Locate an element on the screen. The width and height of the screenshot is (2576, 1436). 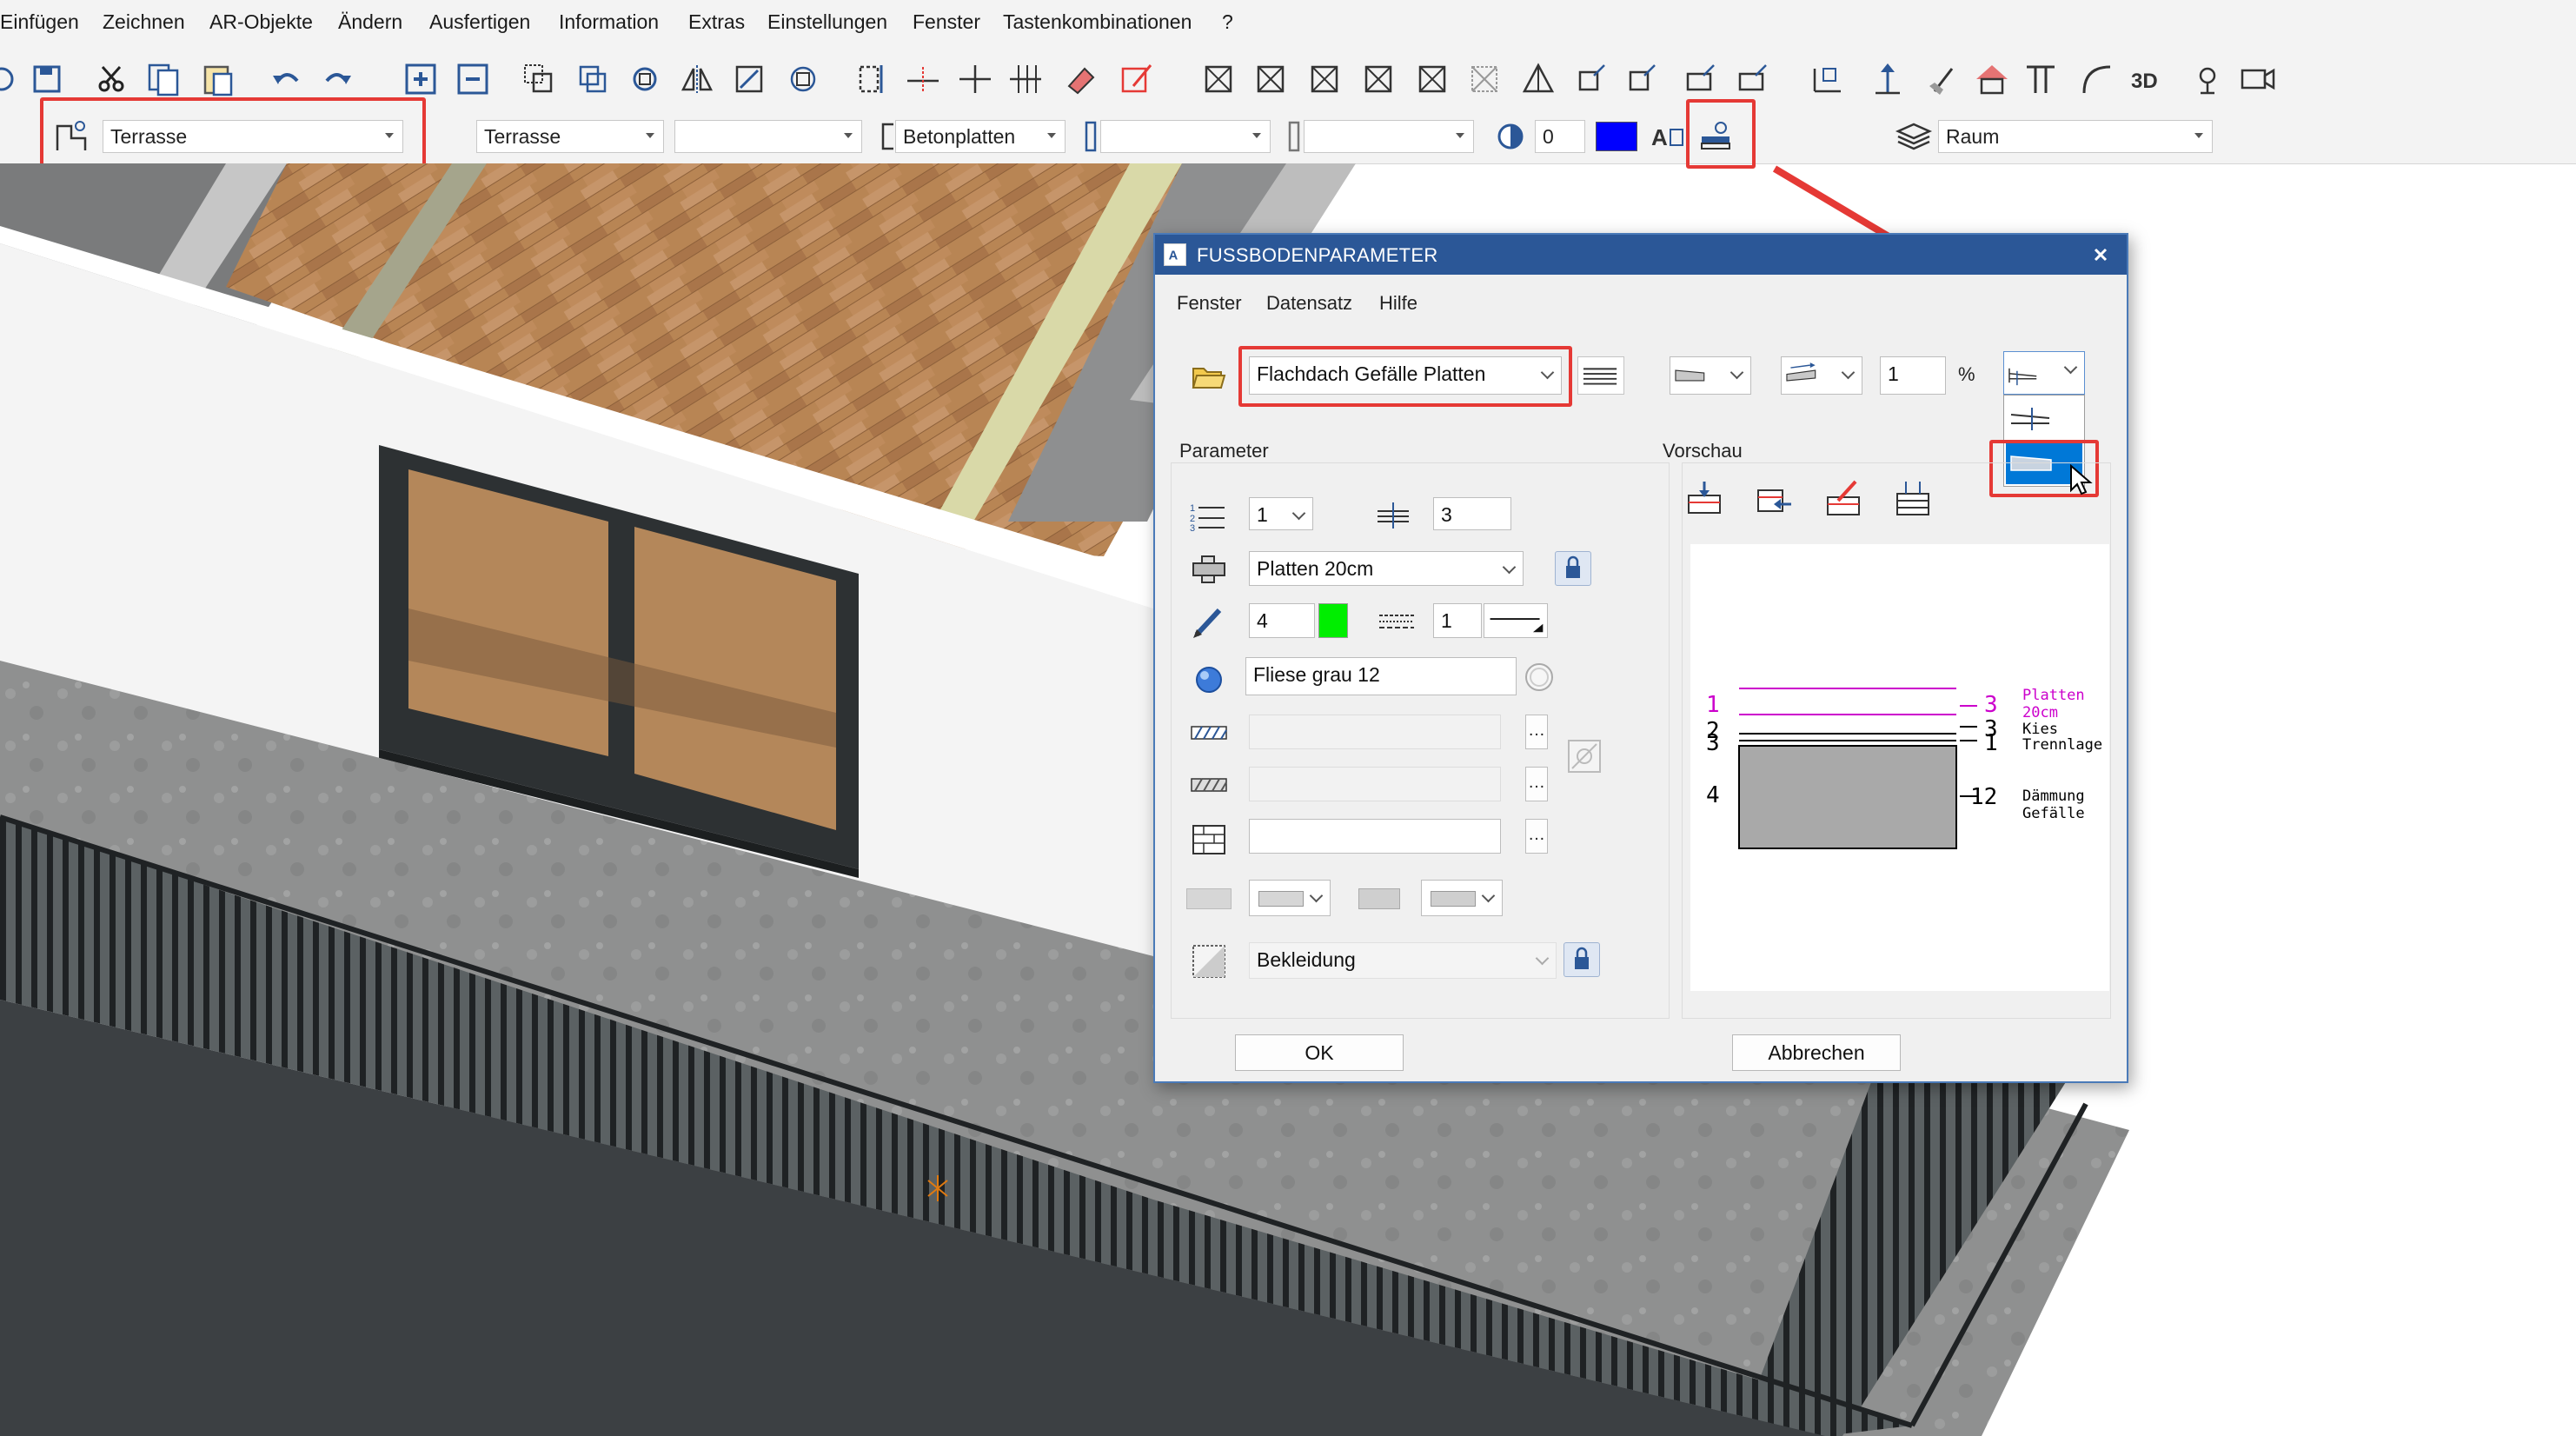
menu-ar-objekte: AR-Objekte is located at coordinates (261, 22).